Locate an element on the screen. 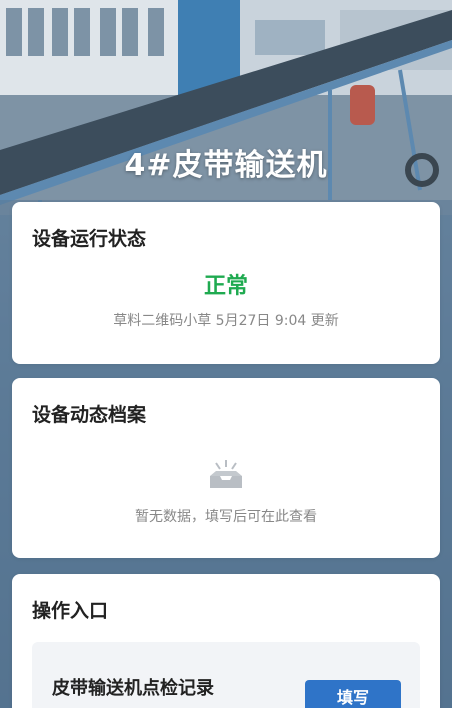 The height and width of the screenshot is (708, 452). fill-button: 填写 is located at coordinates (353, 694).